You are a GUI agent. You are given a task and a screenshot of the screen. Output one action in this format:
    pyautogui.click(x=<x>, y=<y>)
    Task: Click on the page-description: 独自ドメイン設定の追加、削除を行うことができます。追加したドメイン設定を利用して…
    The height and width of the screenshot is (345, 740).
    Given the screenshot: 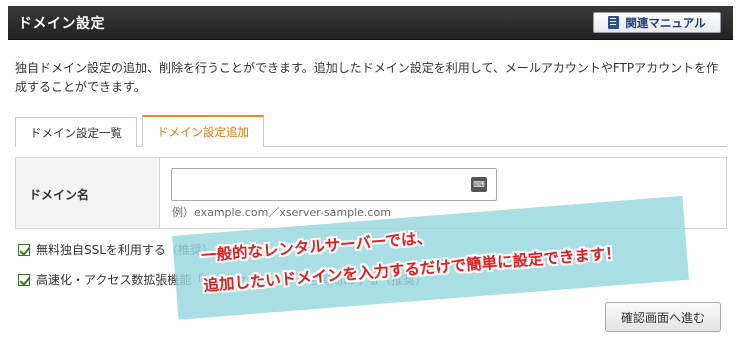 What is the action you would take?
    pyautogui.click(x=367, y=77)
    